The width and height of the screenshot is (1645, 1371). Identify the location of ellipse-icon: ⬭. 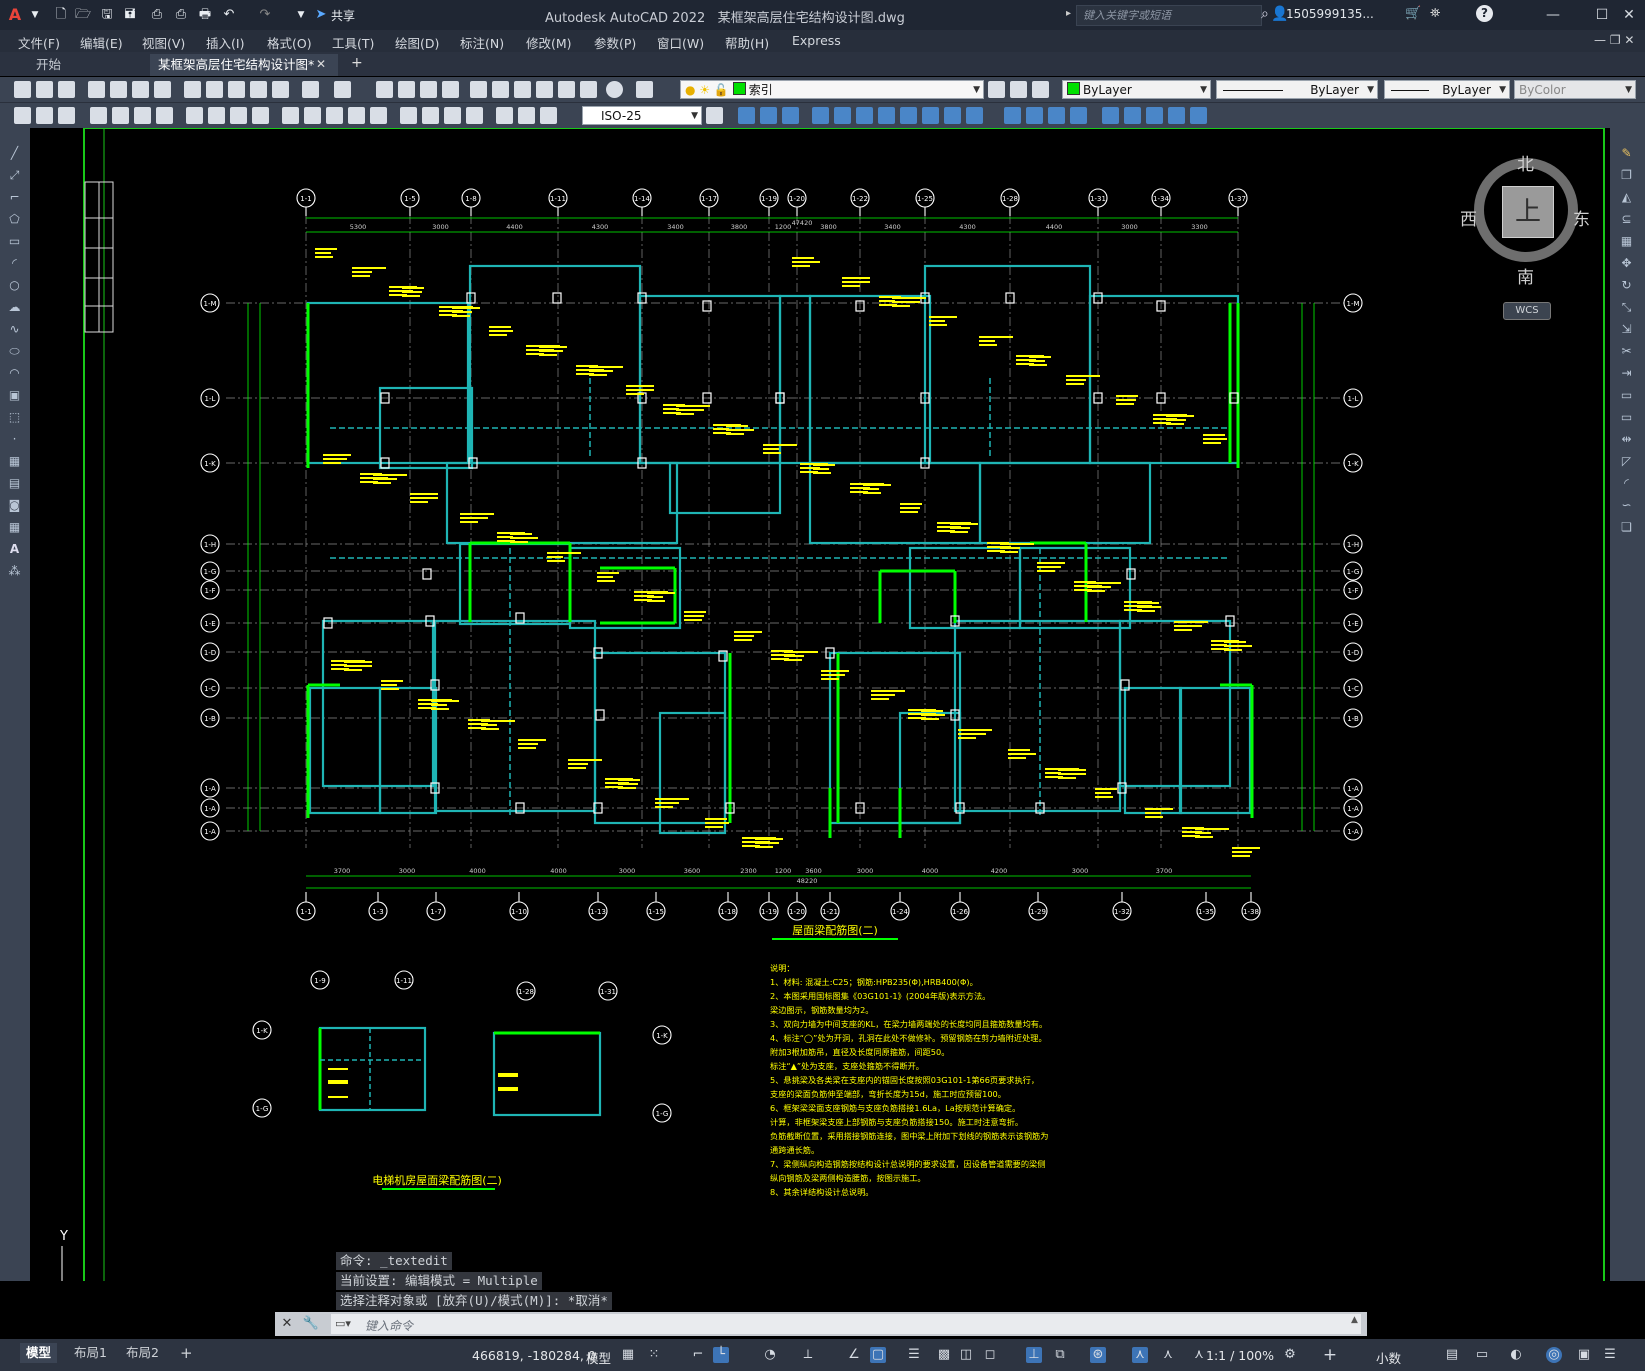
(14, 351).